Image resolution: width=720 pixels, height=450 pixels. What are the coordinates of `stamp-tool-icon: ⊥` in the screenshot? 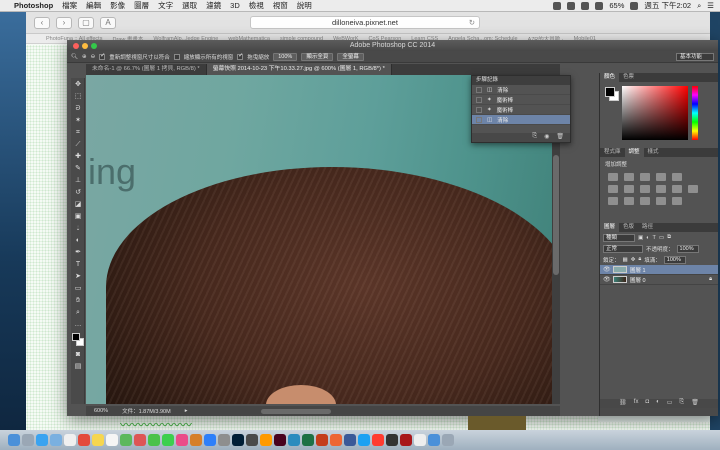 It's located at (78, 181).